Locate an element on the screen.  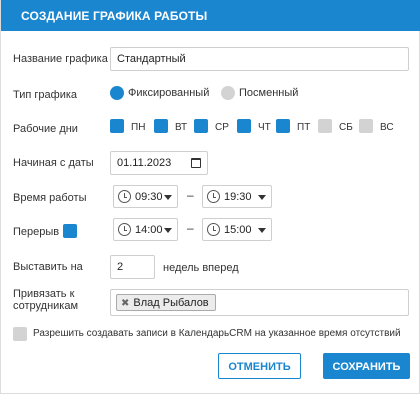
break-from-select: 14:00 is located at coordinates (145, 229).